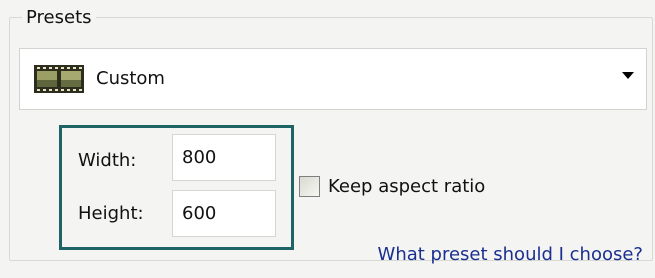 This screenshot has width=655, height=278. I want to click on presets-title: Presets, so click(59, 18).